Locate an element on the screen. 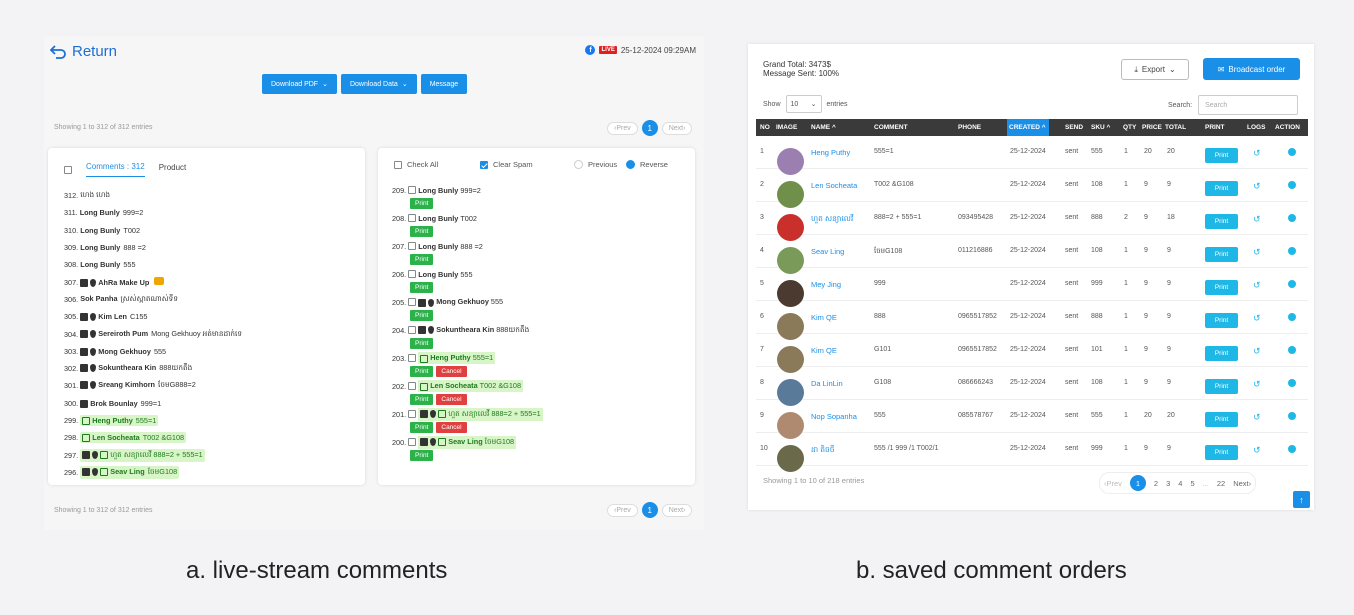 This screenshot has height=615, width=1354. tab-comments: Comments : 312 is located at coordinates (115, 169).